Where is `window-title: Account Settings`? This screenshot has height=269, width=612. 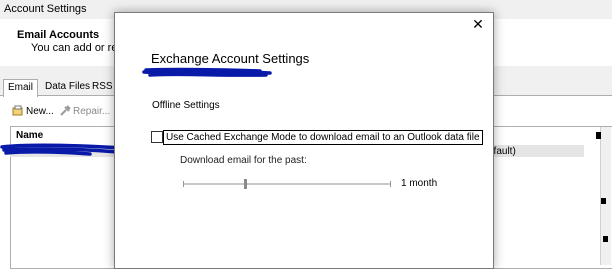
window-title: Account Settings is located at coordinates (45, 9).